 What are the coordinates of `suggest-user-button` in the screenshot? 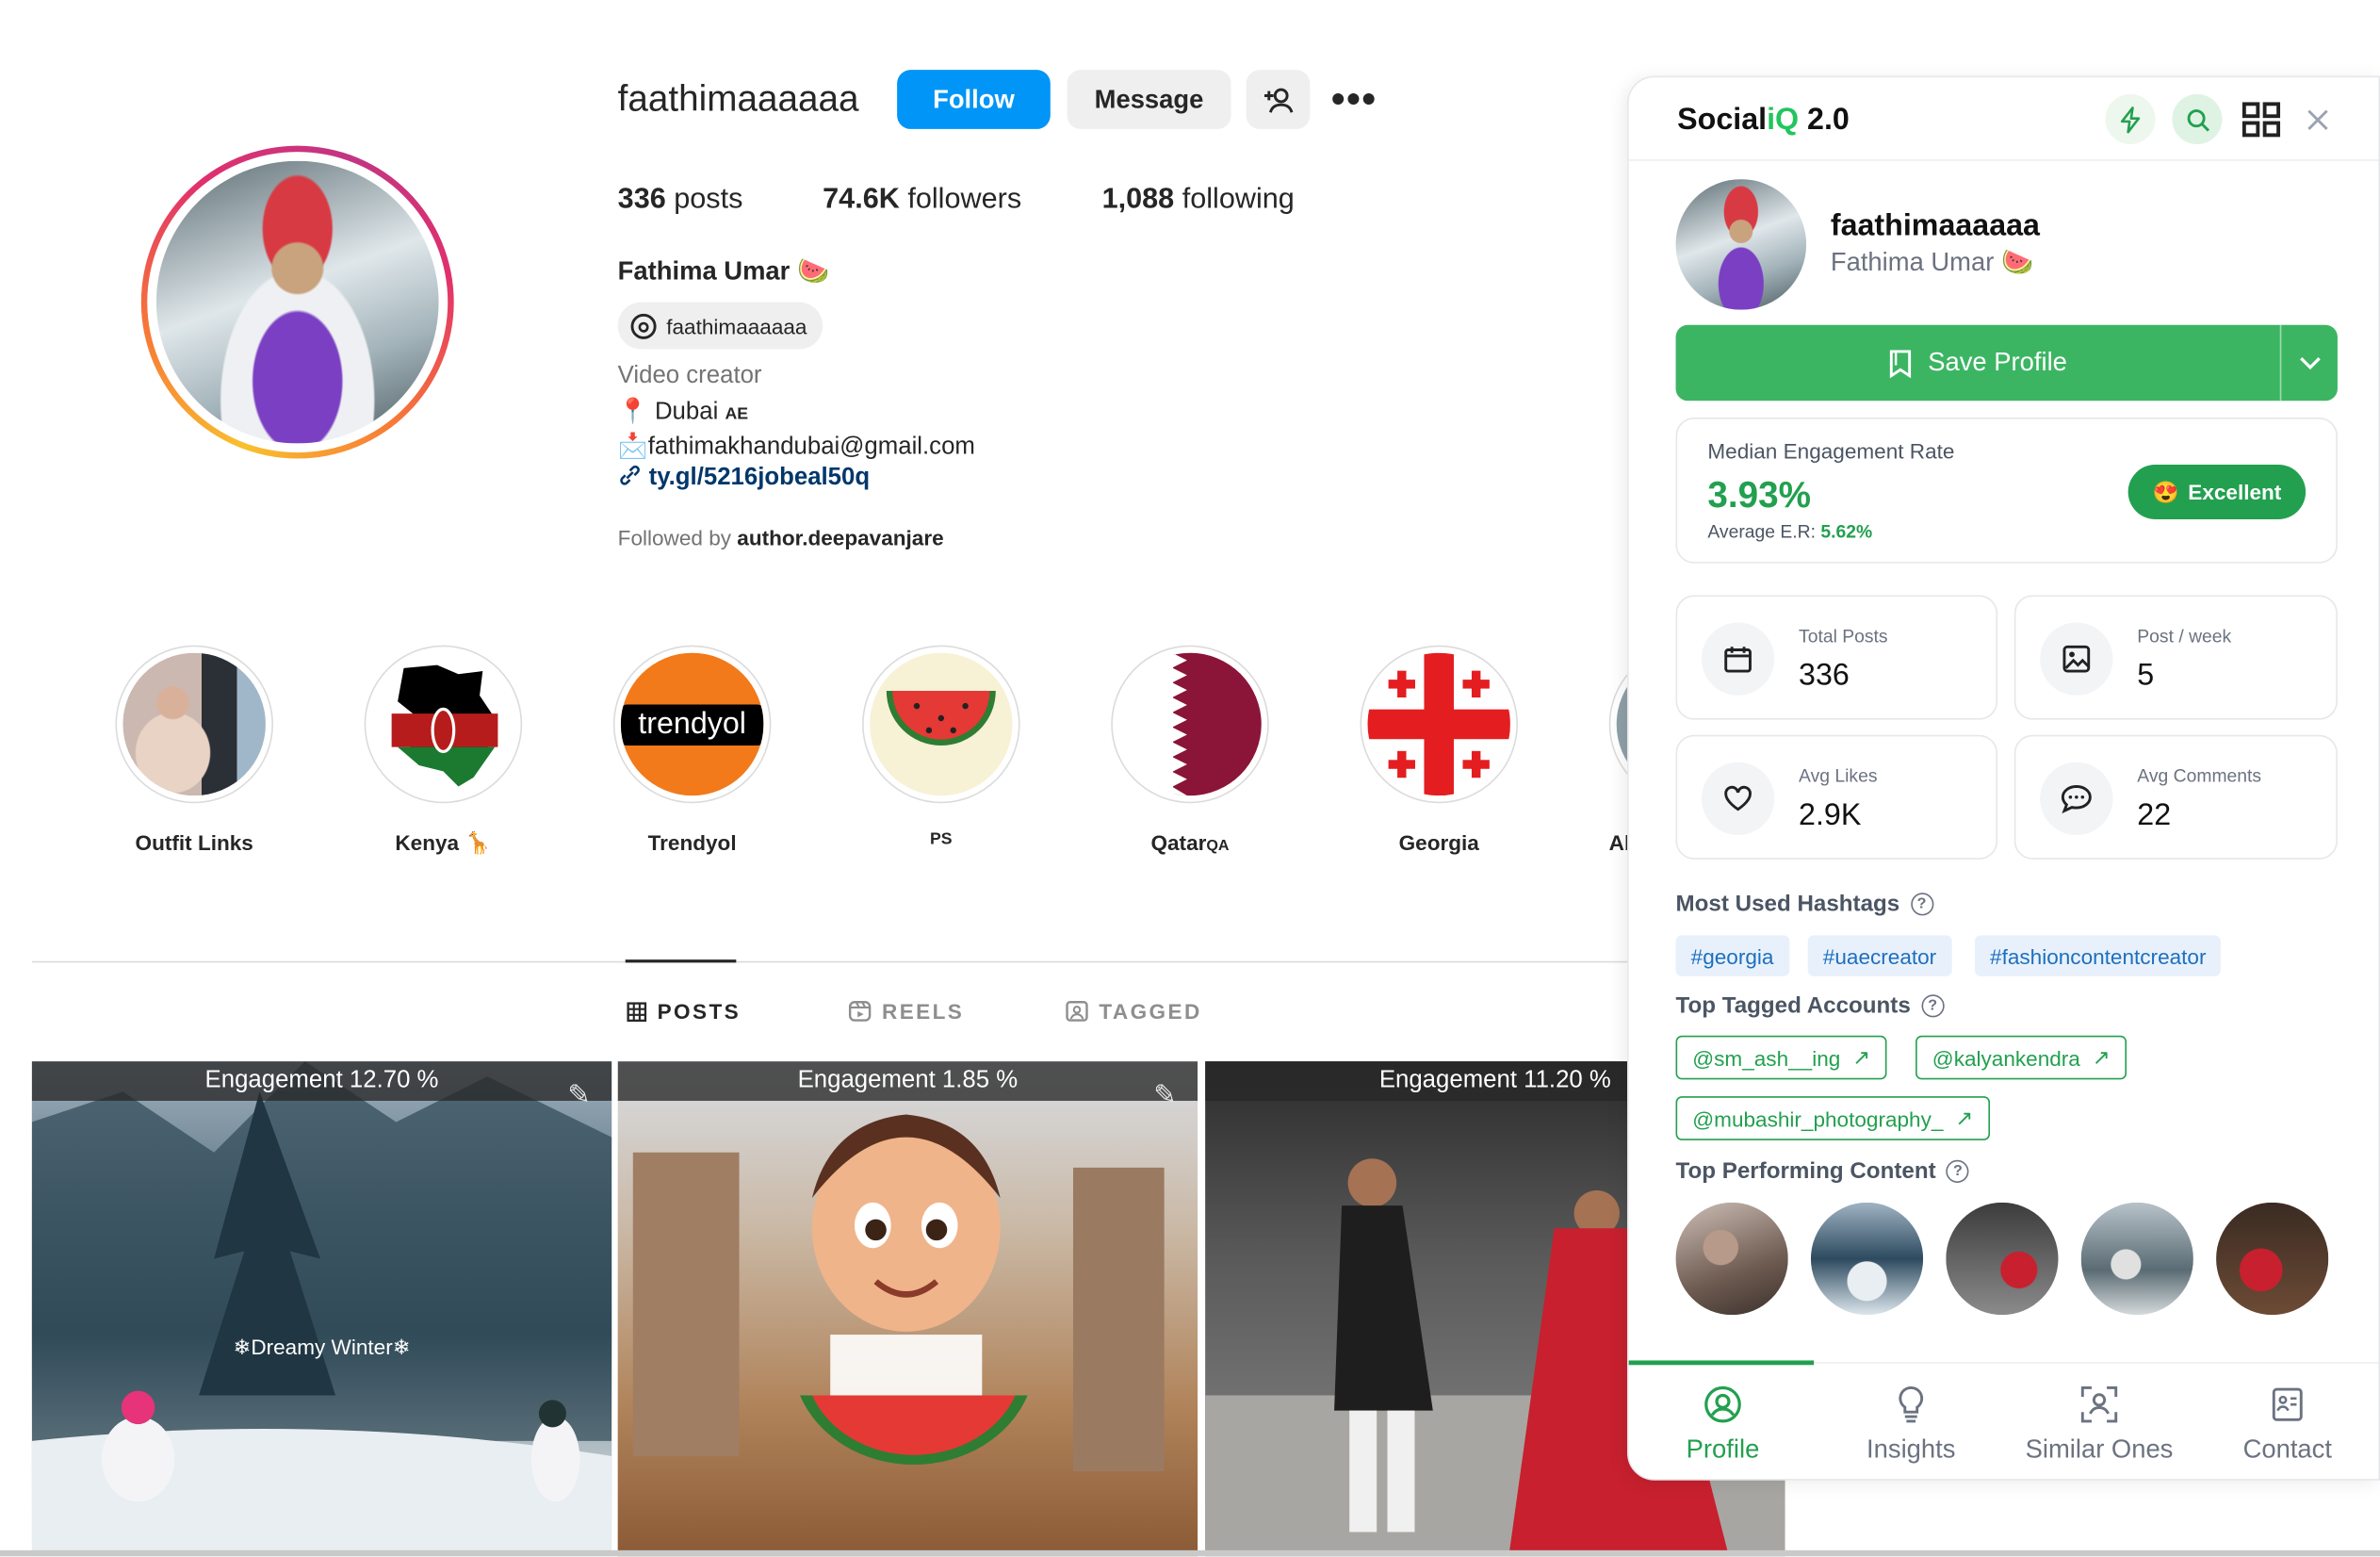 It's located at (1278, 99).